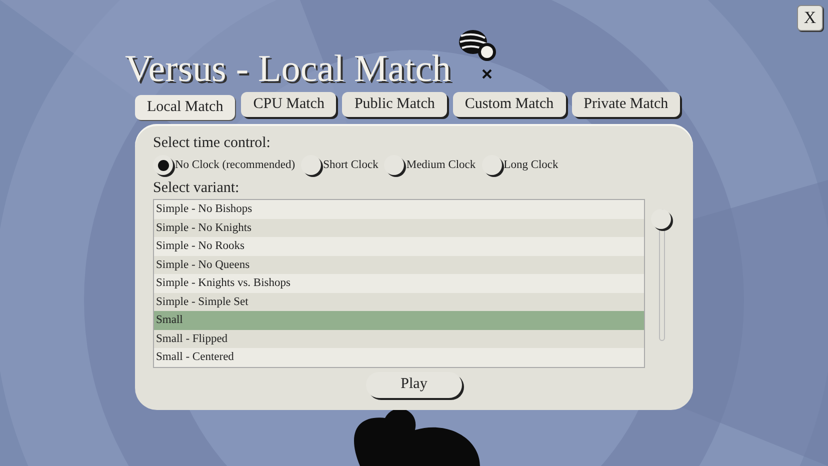  What do you see at coordinates (224, 165) in the screenshot?
I see `time-control-radio: No Clock (recommended)` at bounding box center [224, 165].